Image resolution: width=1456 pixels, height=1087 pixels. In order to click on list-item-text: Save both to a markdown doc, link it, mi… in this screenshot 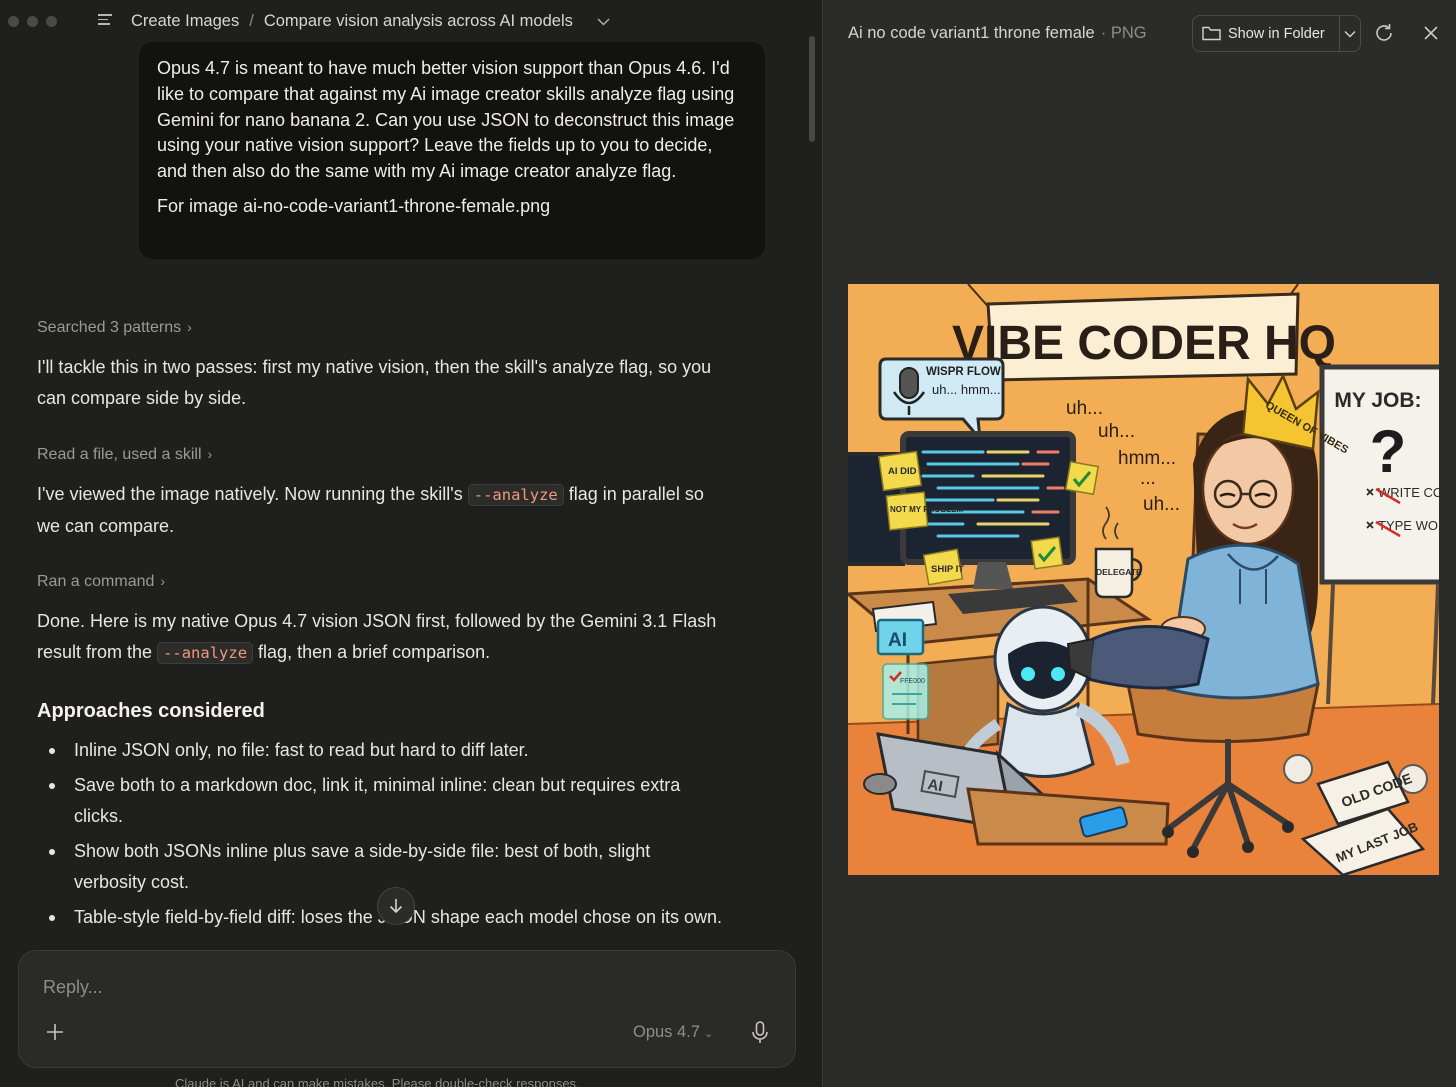, I will do `click(377, 800)`.